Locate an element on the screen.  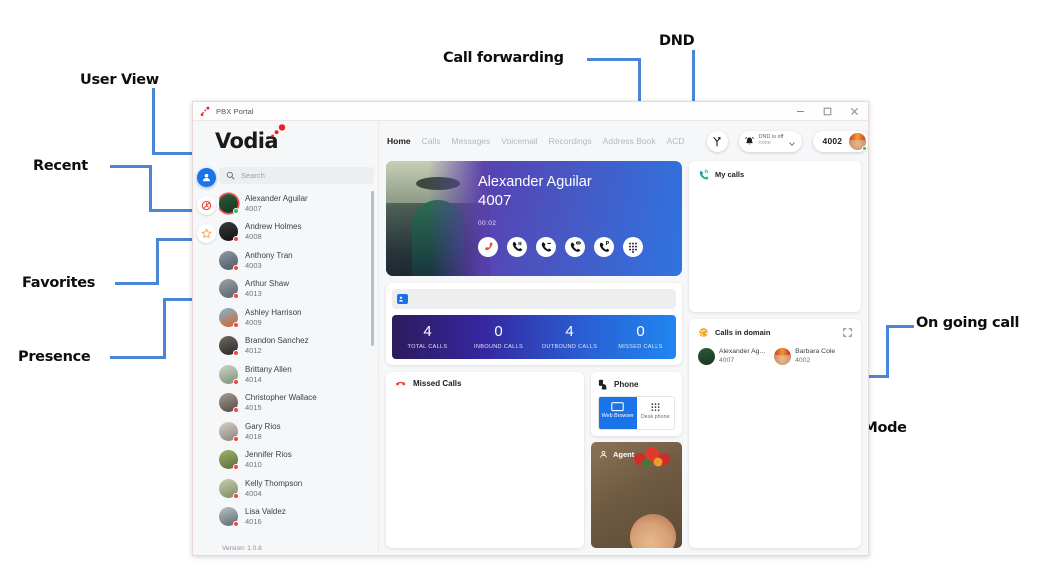
tab-messages: Messages is located at coordinates (471, 141).